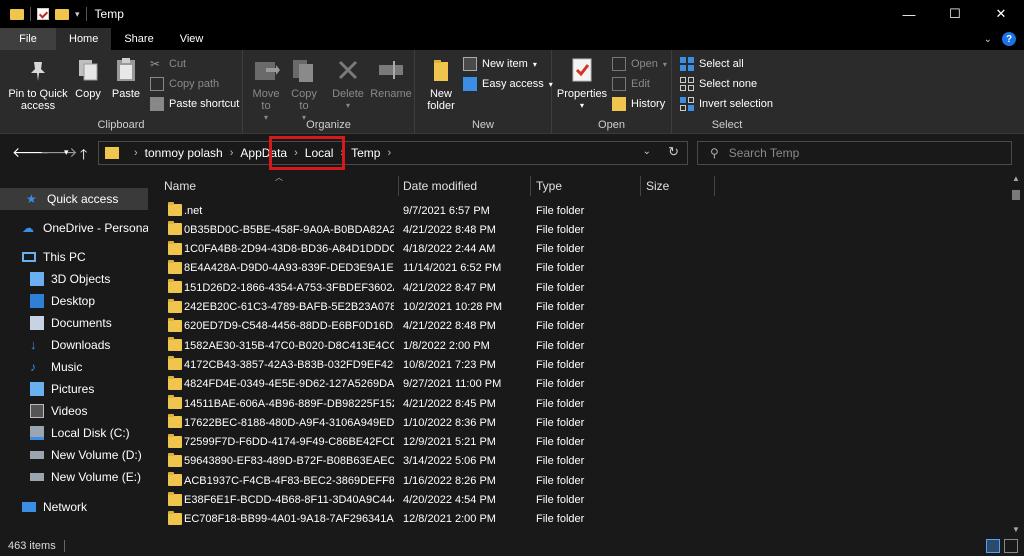  Describe the element at coordinates (348, 84) in the screenshot. I see `delete-button: Delete ▾` at that location.